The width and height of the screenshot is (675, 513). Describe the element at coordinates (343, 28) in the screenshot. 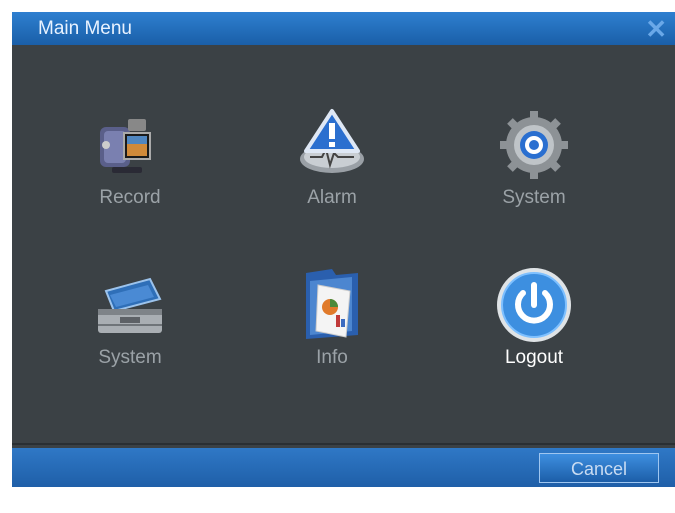

I see `title-bar: Main Menu ✕` at that location.